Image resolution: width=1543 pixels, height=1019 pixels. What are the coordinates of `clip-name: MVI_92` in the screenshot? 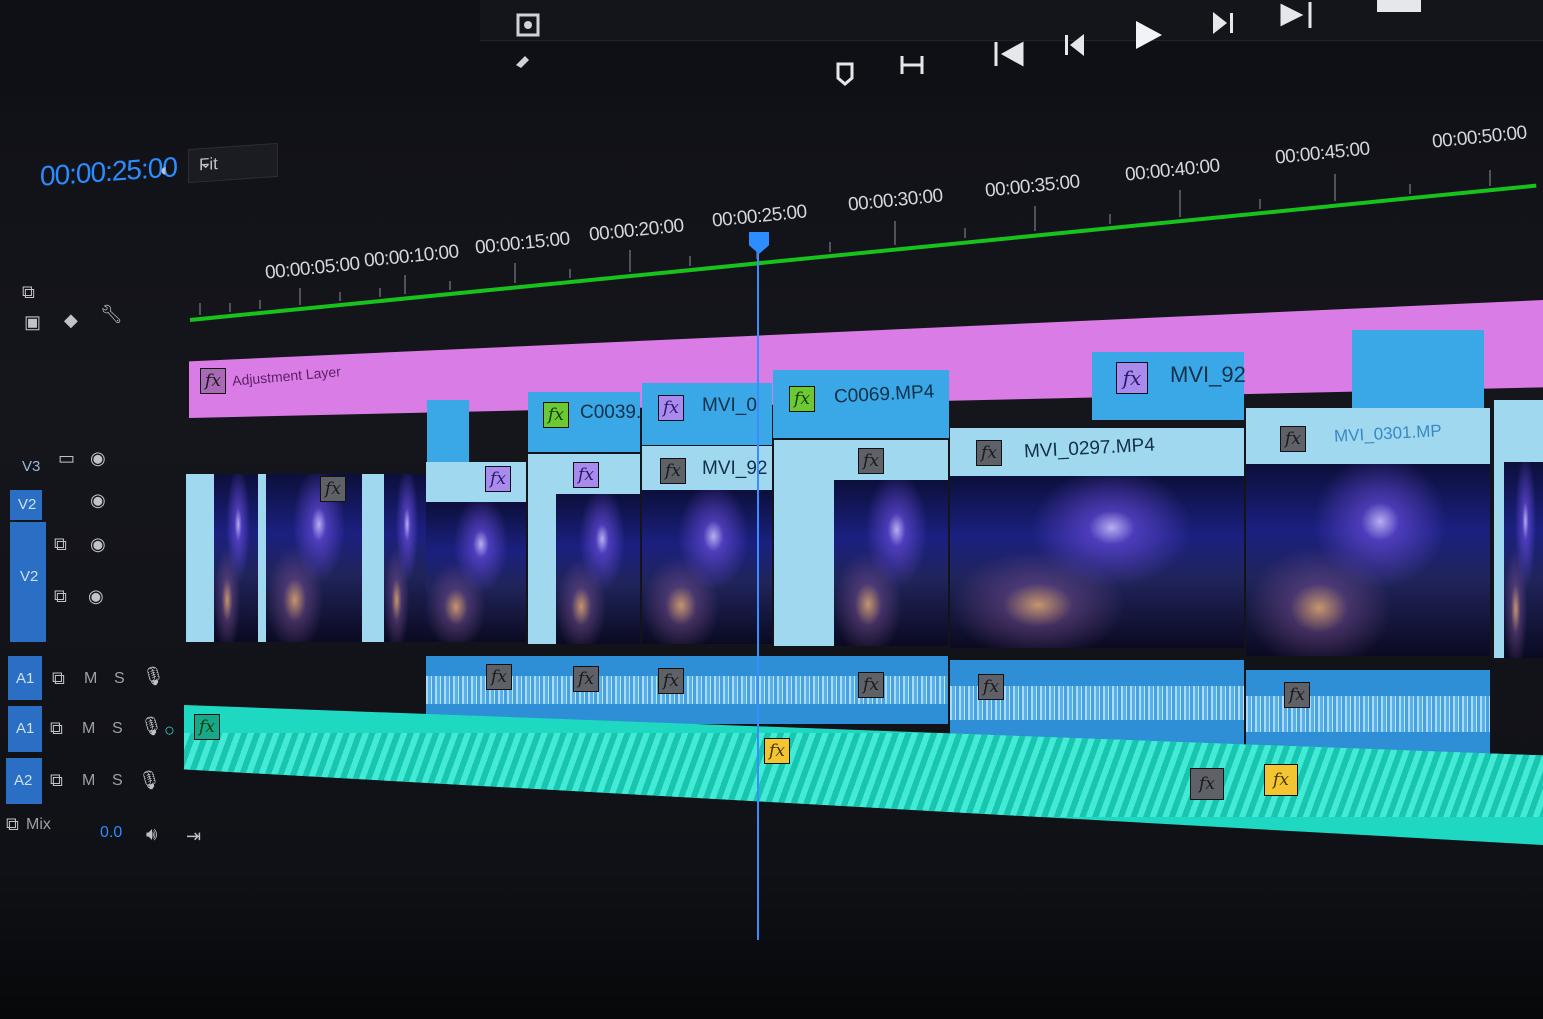 It's located at (1208, 374).